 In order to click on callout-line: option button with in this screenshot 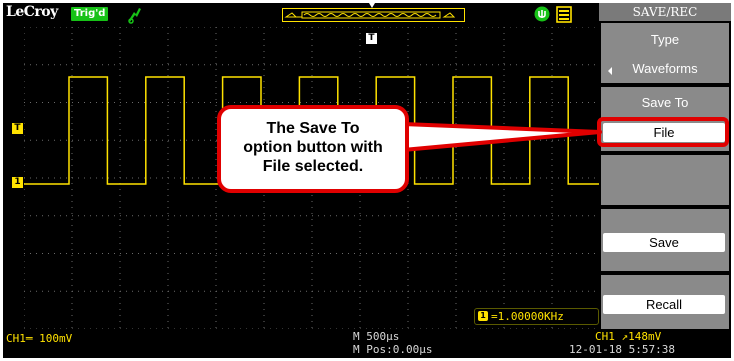, I will do `click(313, 147)`.